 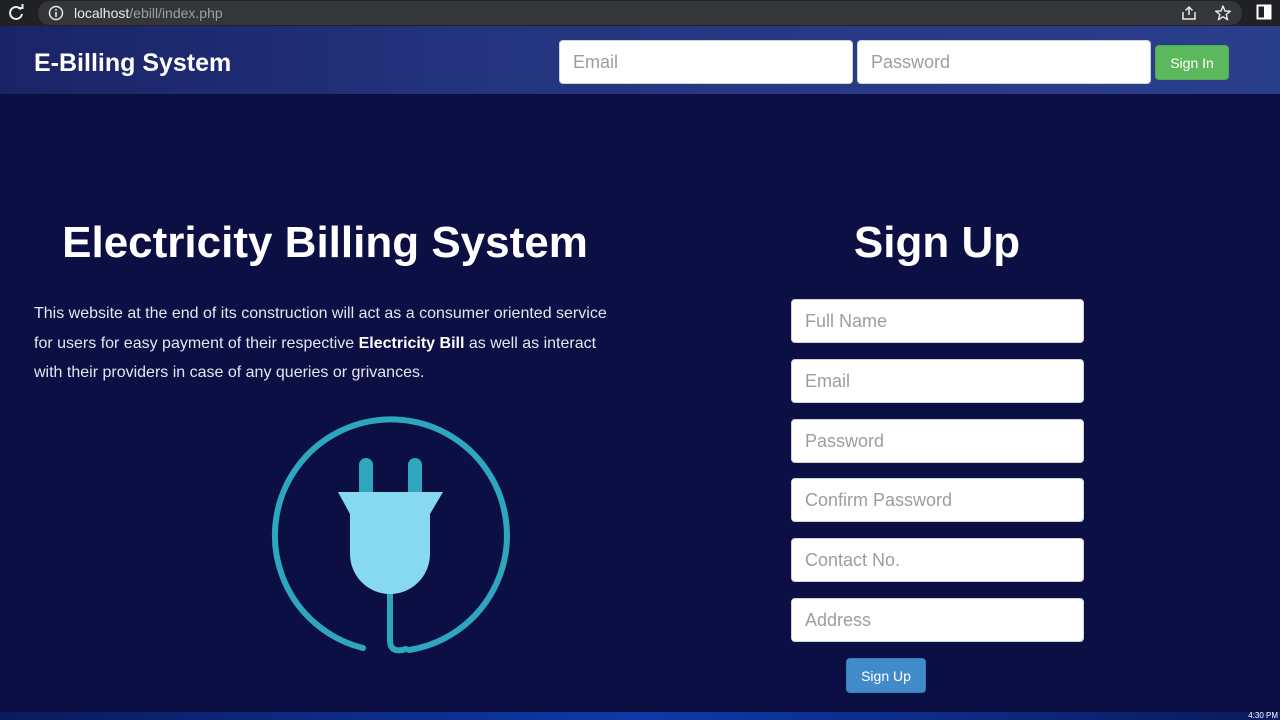 I want to click on contact-field, so click(x=937, y=560).